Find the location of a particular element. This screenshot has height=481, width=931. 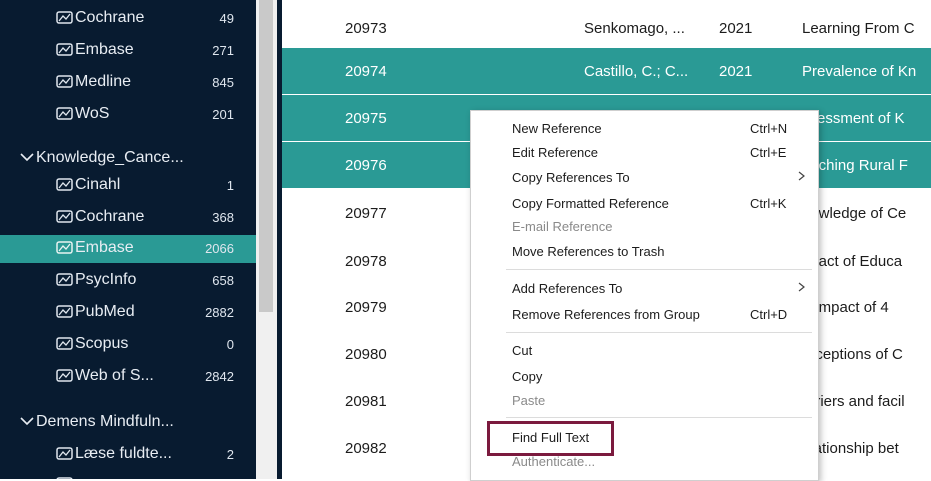

record-number: 20979 is located at coordinates (366, 307).